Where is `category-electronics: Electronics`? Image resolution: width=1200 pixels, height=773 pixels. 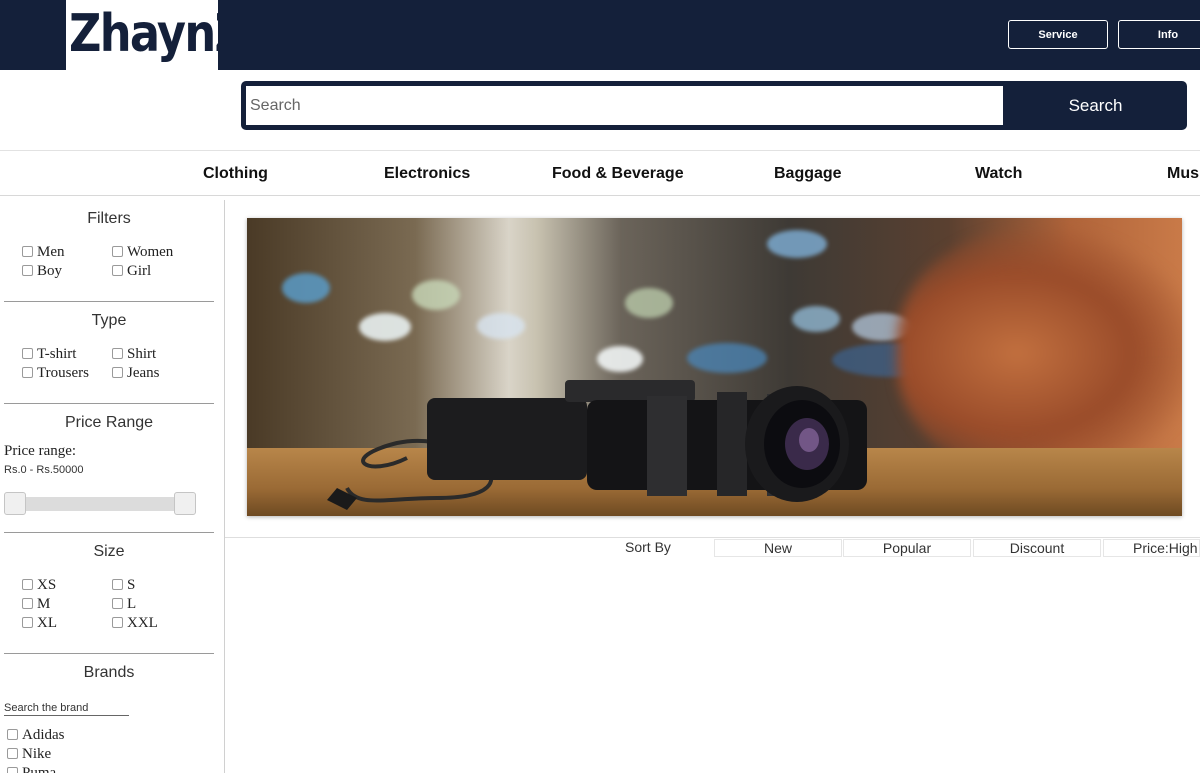 category-electronics: Electronics is located at coordinates (427, 174).